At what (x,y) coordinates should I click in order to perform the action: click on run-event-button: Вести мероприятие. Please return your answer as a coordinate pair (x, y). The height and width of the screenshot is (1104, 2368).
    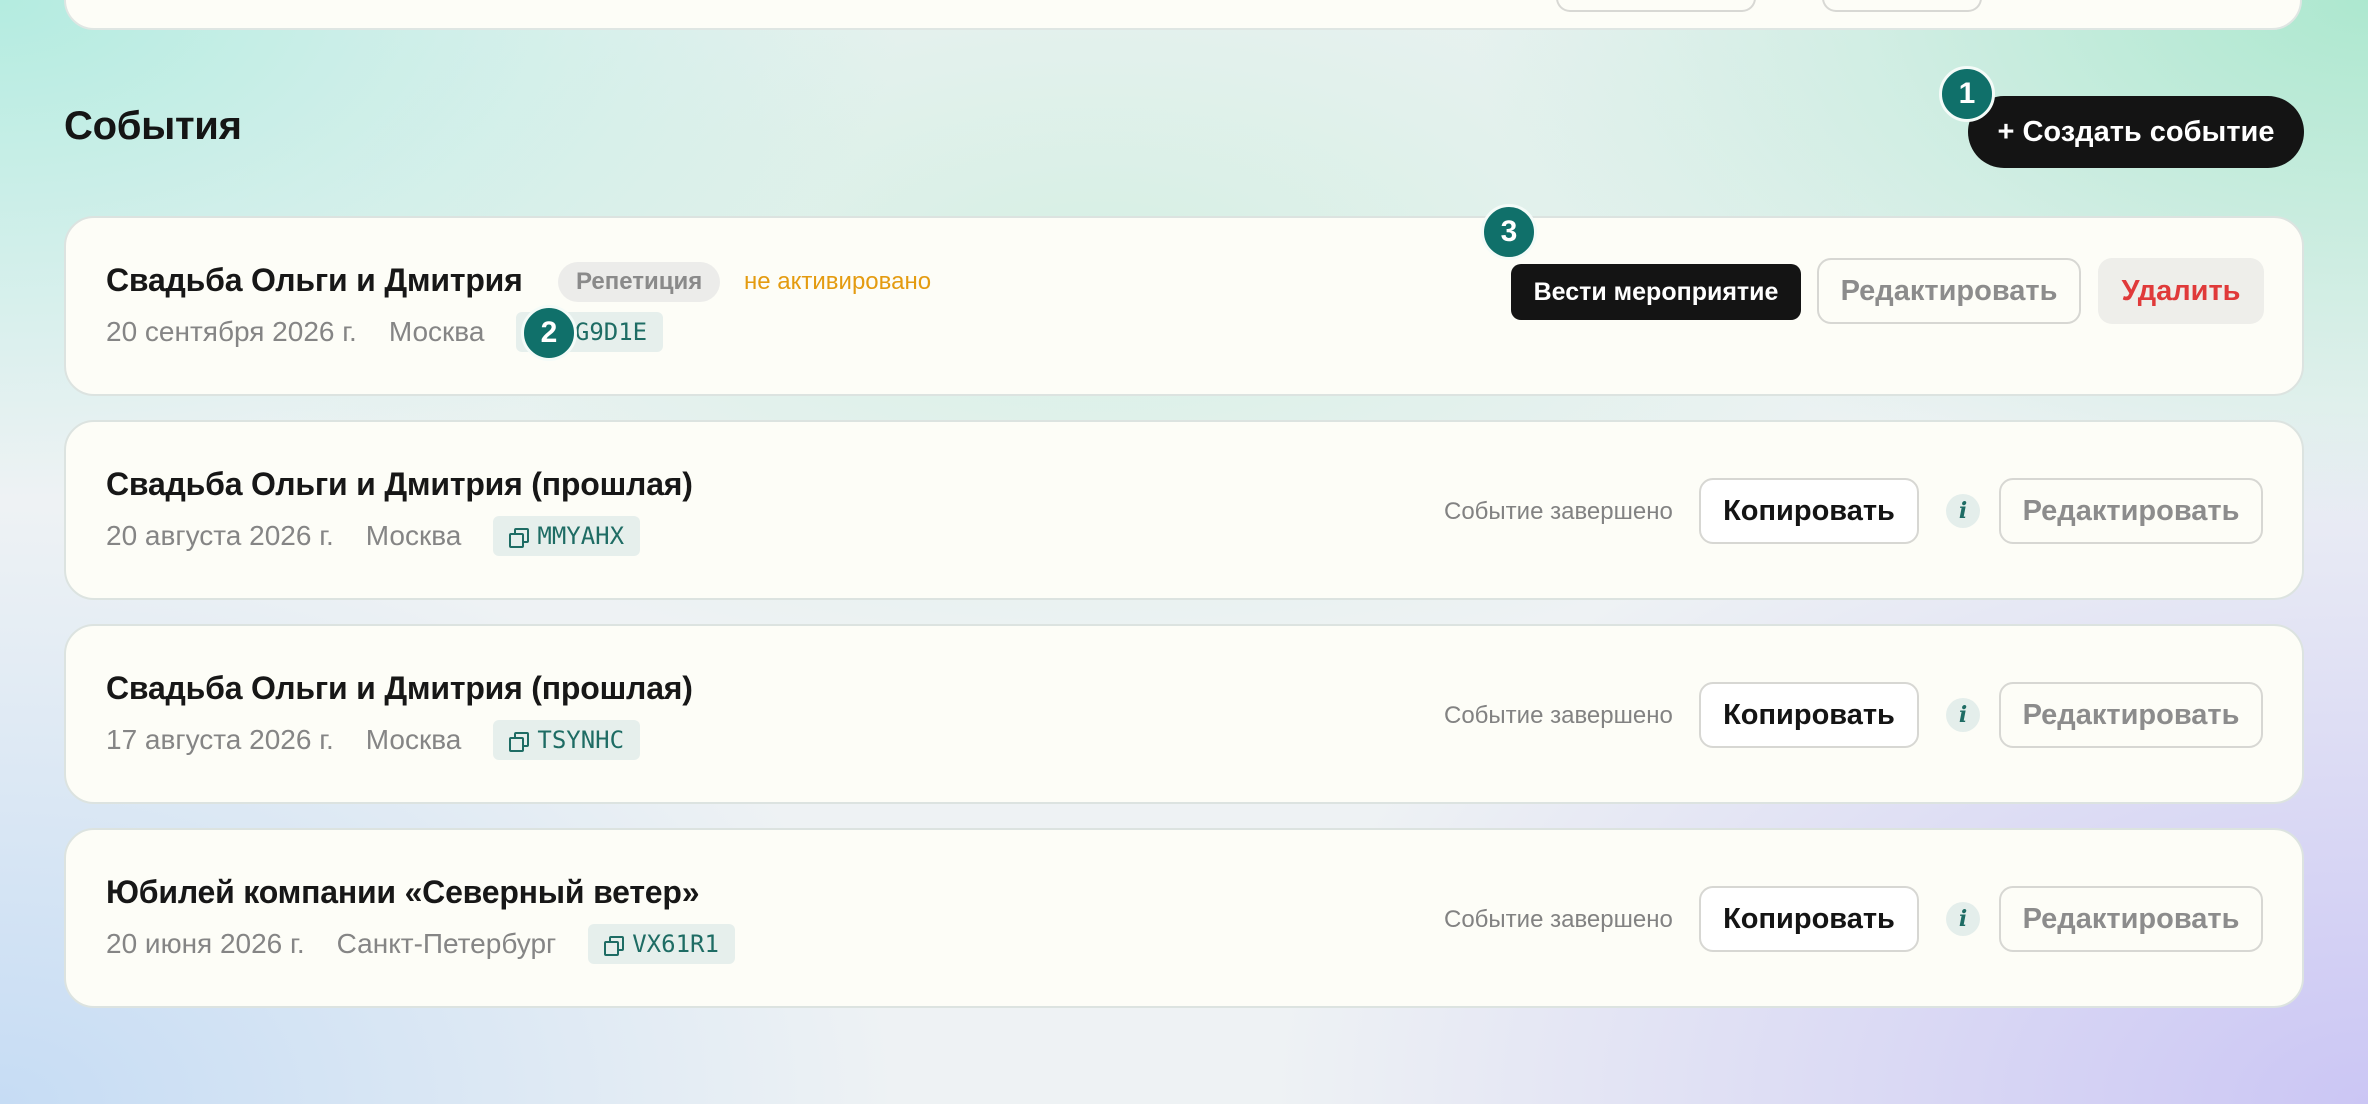
    Looking at the image, I should click on (1656, 292).